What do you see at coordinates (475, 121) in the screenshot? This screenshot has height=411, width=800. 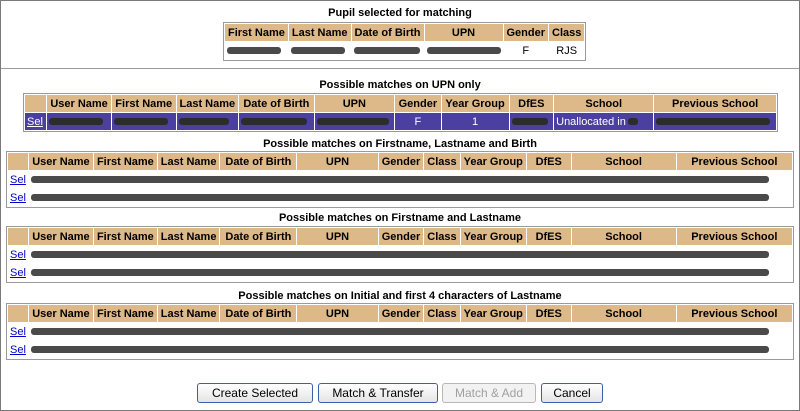 I see `match-year-group: 1` at bounding box center [475, 121].